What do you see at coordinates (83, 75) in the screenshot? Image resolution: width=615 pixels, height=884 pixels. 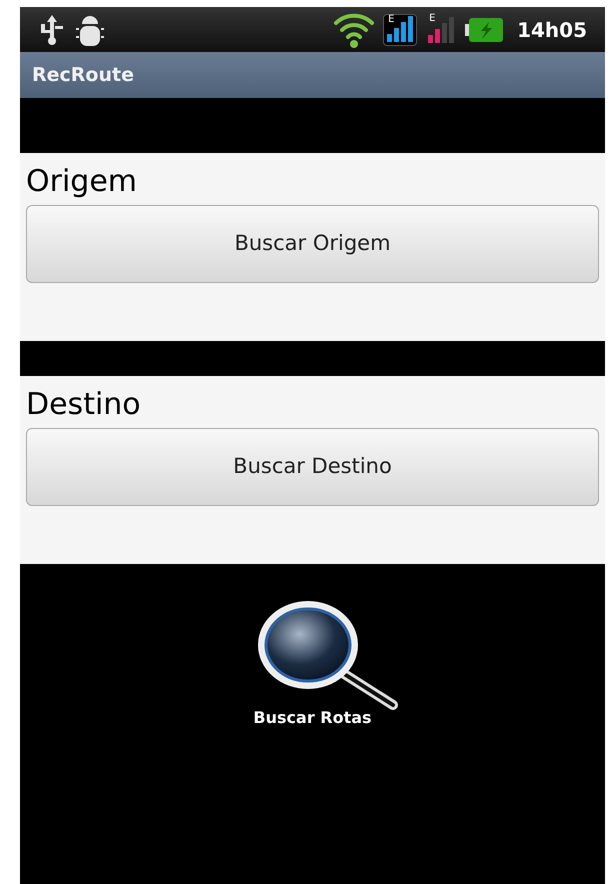 I see `app-title: RecRoute` at bounding box center [83, 75].